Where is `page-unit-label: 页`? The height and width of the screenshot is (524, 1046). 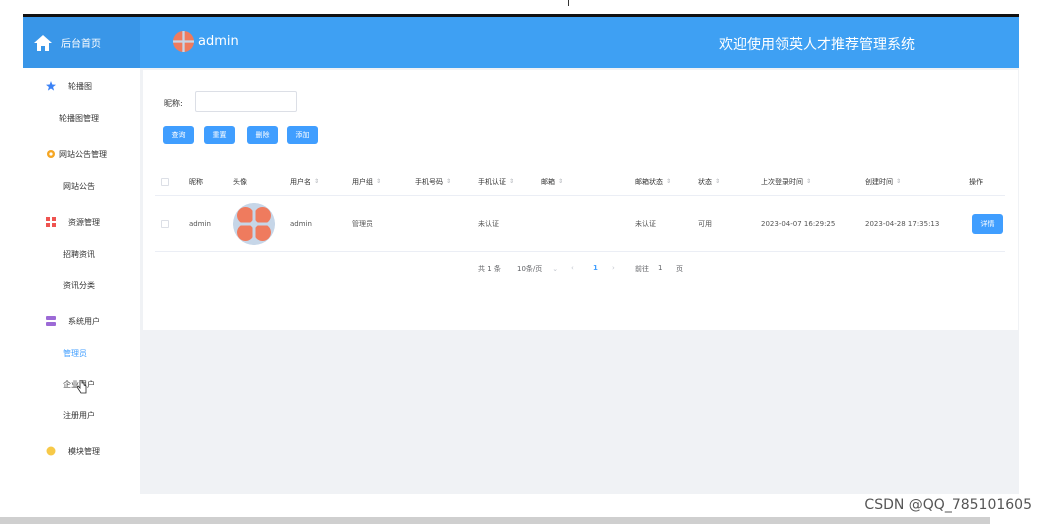
page-unit-label: 页 is located at coordinates (679, 269).